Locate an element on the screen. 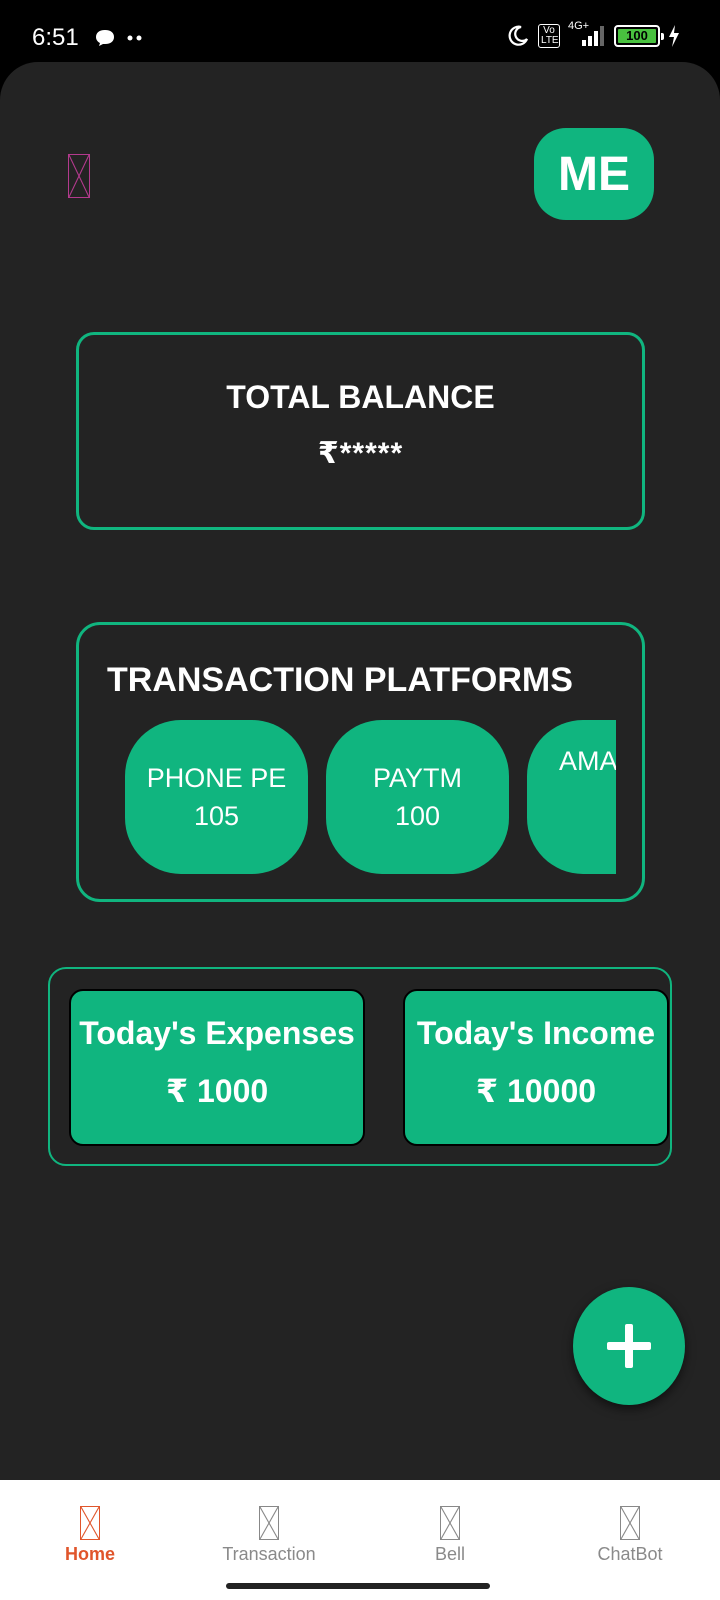  signal-icon: 4G+ is located at coordinates (587, 34).